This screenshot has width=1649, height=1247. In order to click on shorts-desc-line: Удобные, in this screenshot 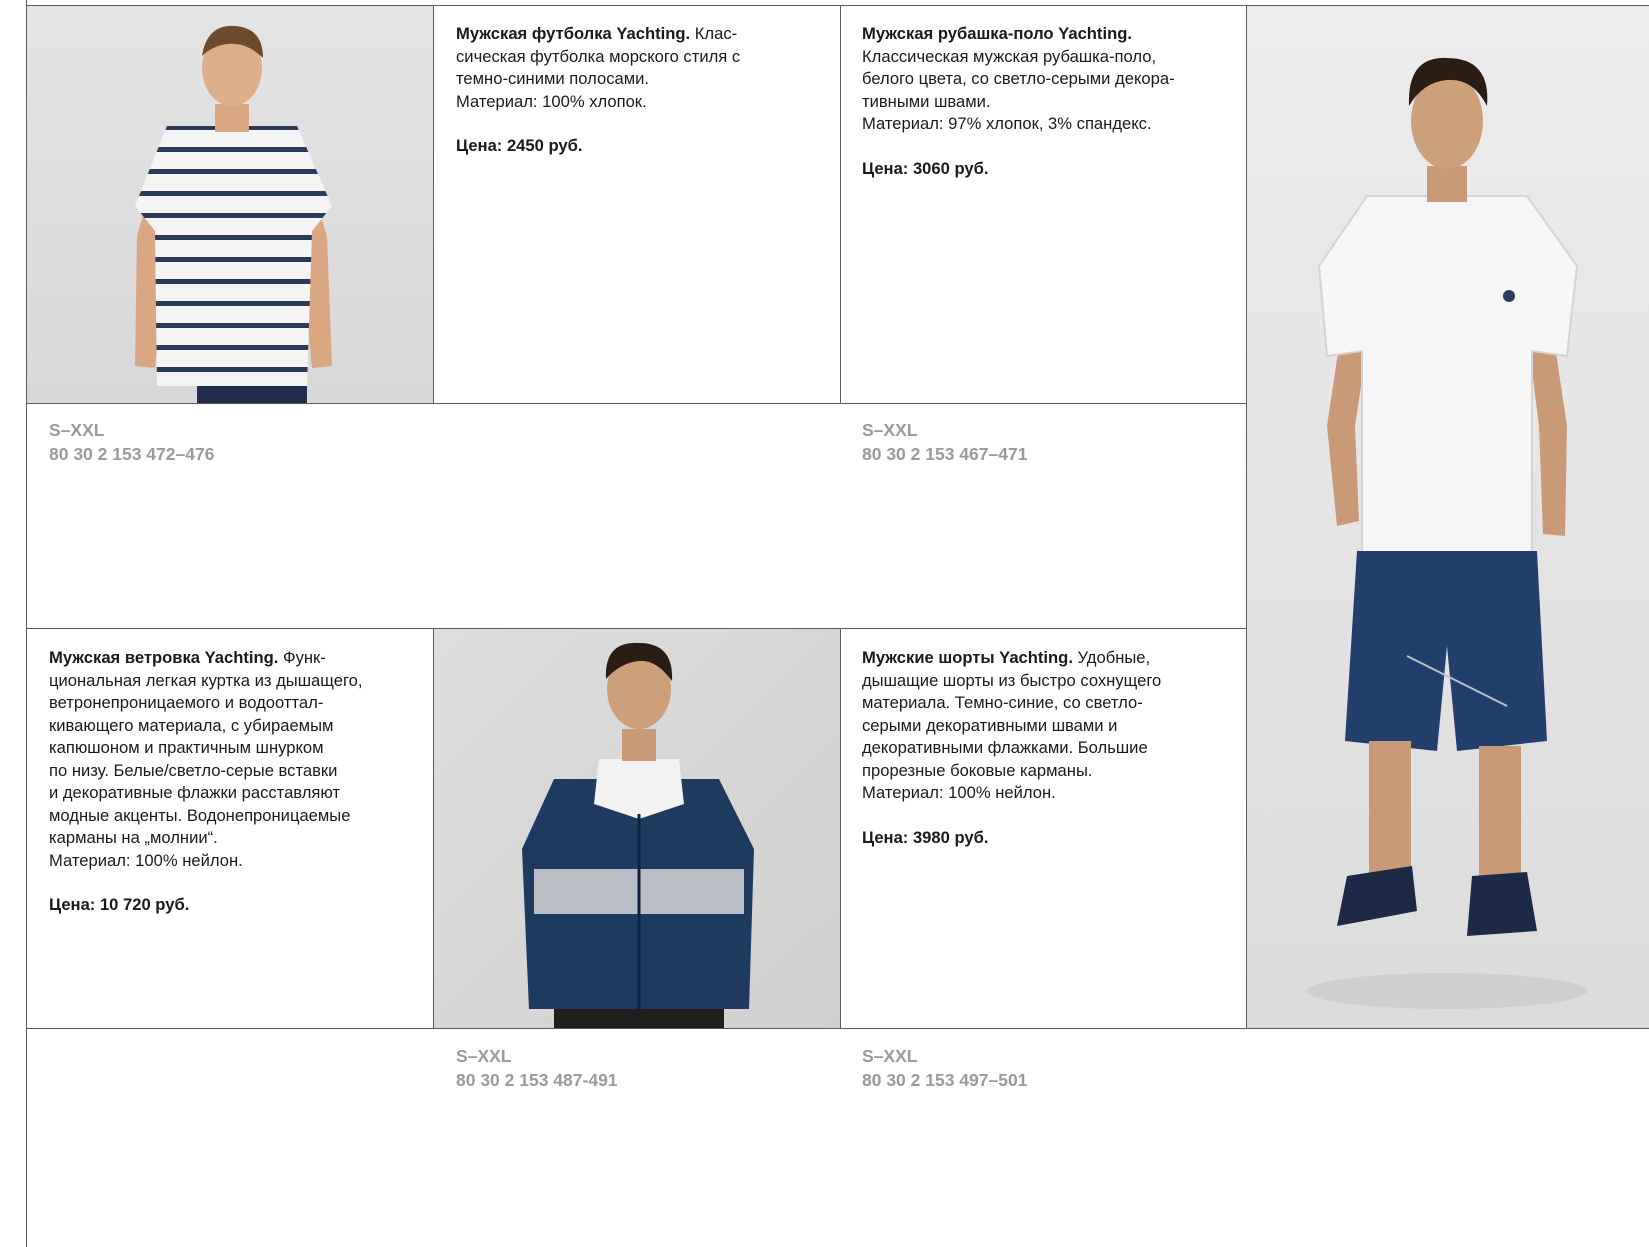, I will do `click(1111, 657)`.